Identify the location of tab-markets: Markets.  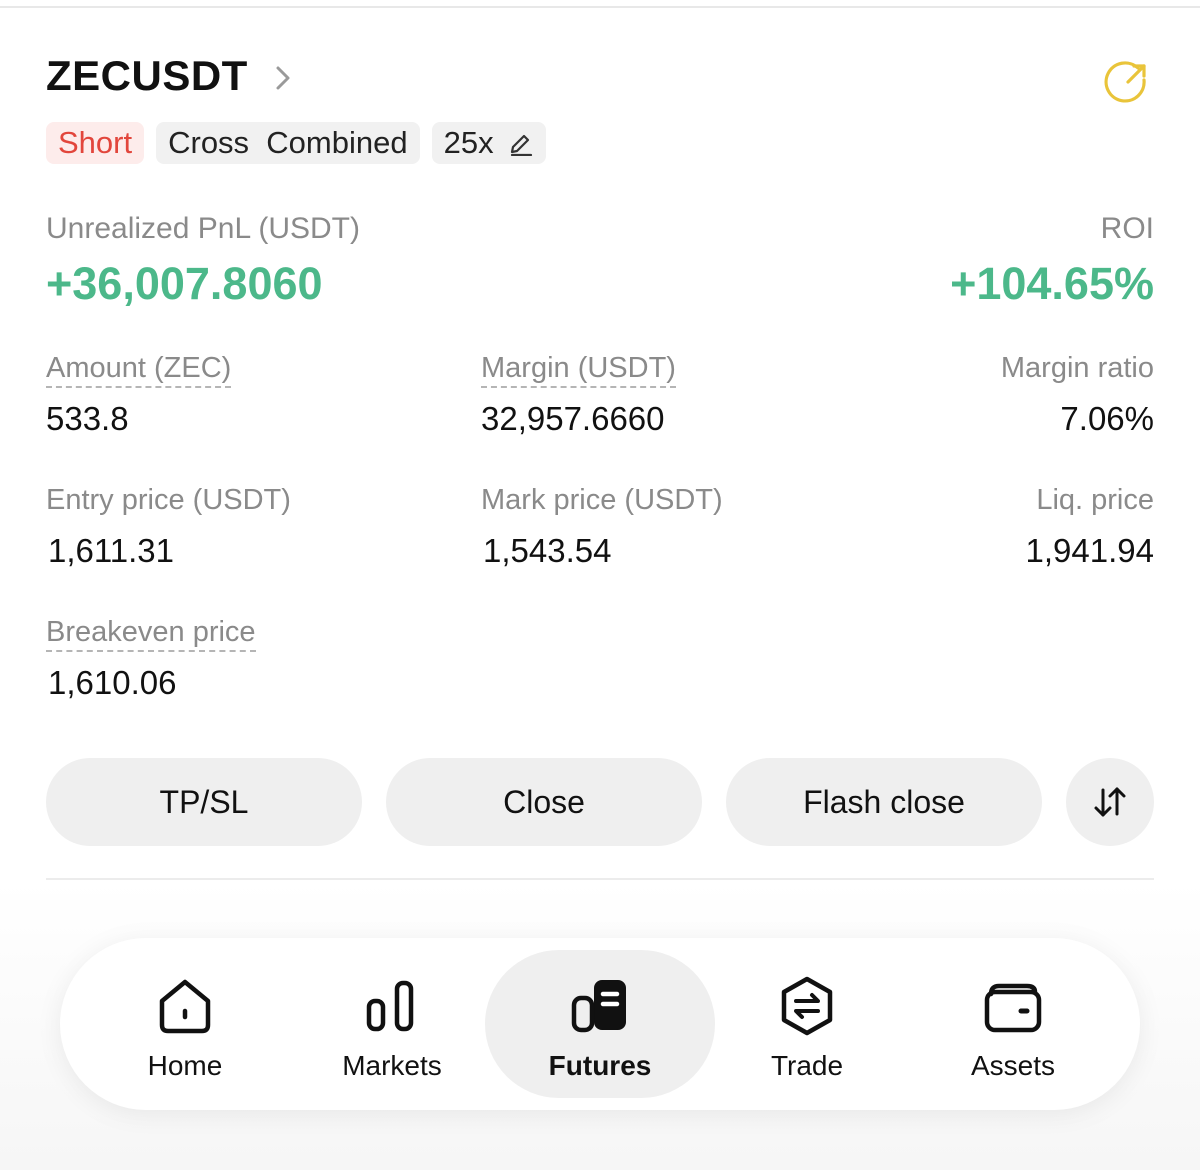
(392, 1024).